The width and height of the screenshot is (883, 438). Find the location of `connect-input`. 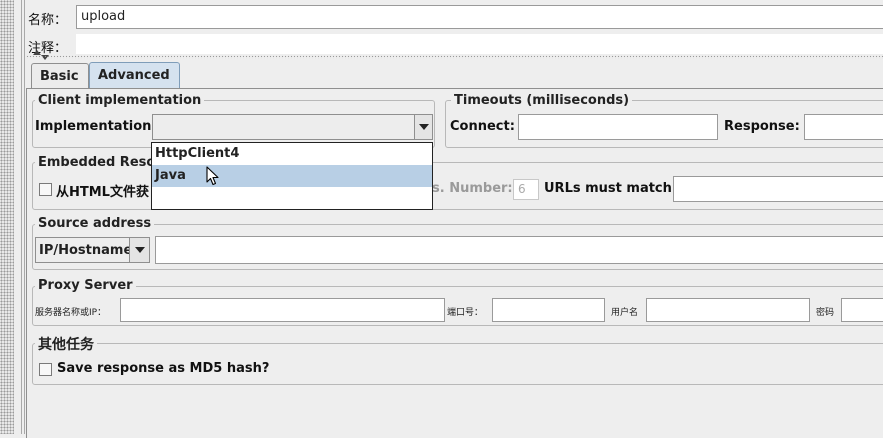

connect-input is located at coordinates (618, 127).